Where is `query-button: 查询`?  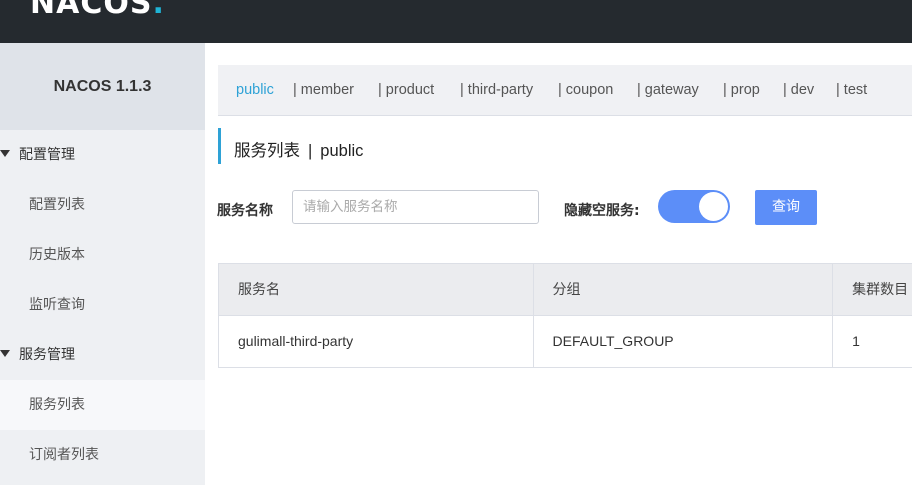 query-button: 查询 is located at coordinates (786, 207).